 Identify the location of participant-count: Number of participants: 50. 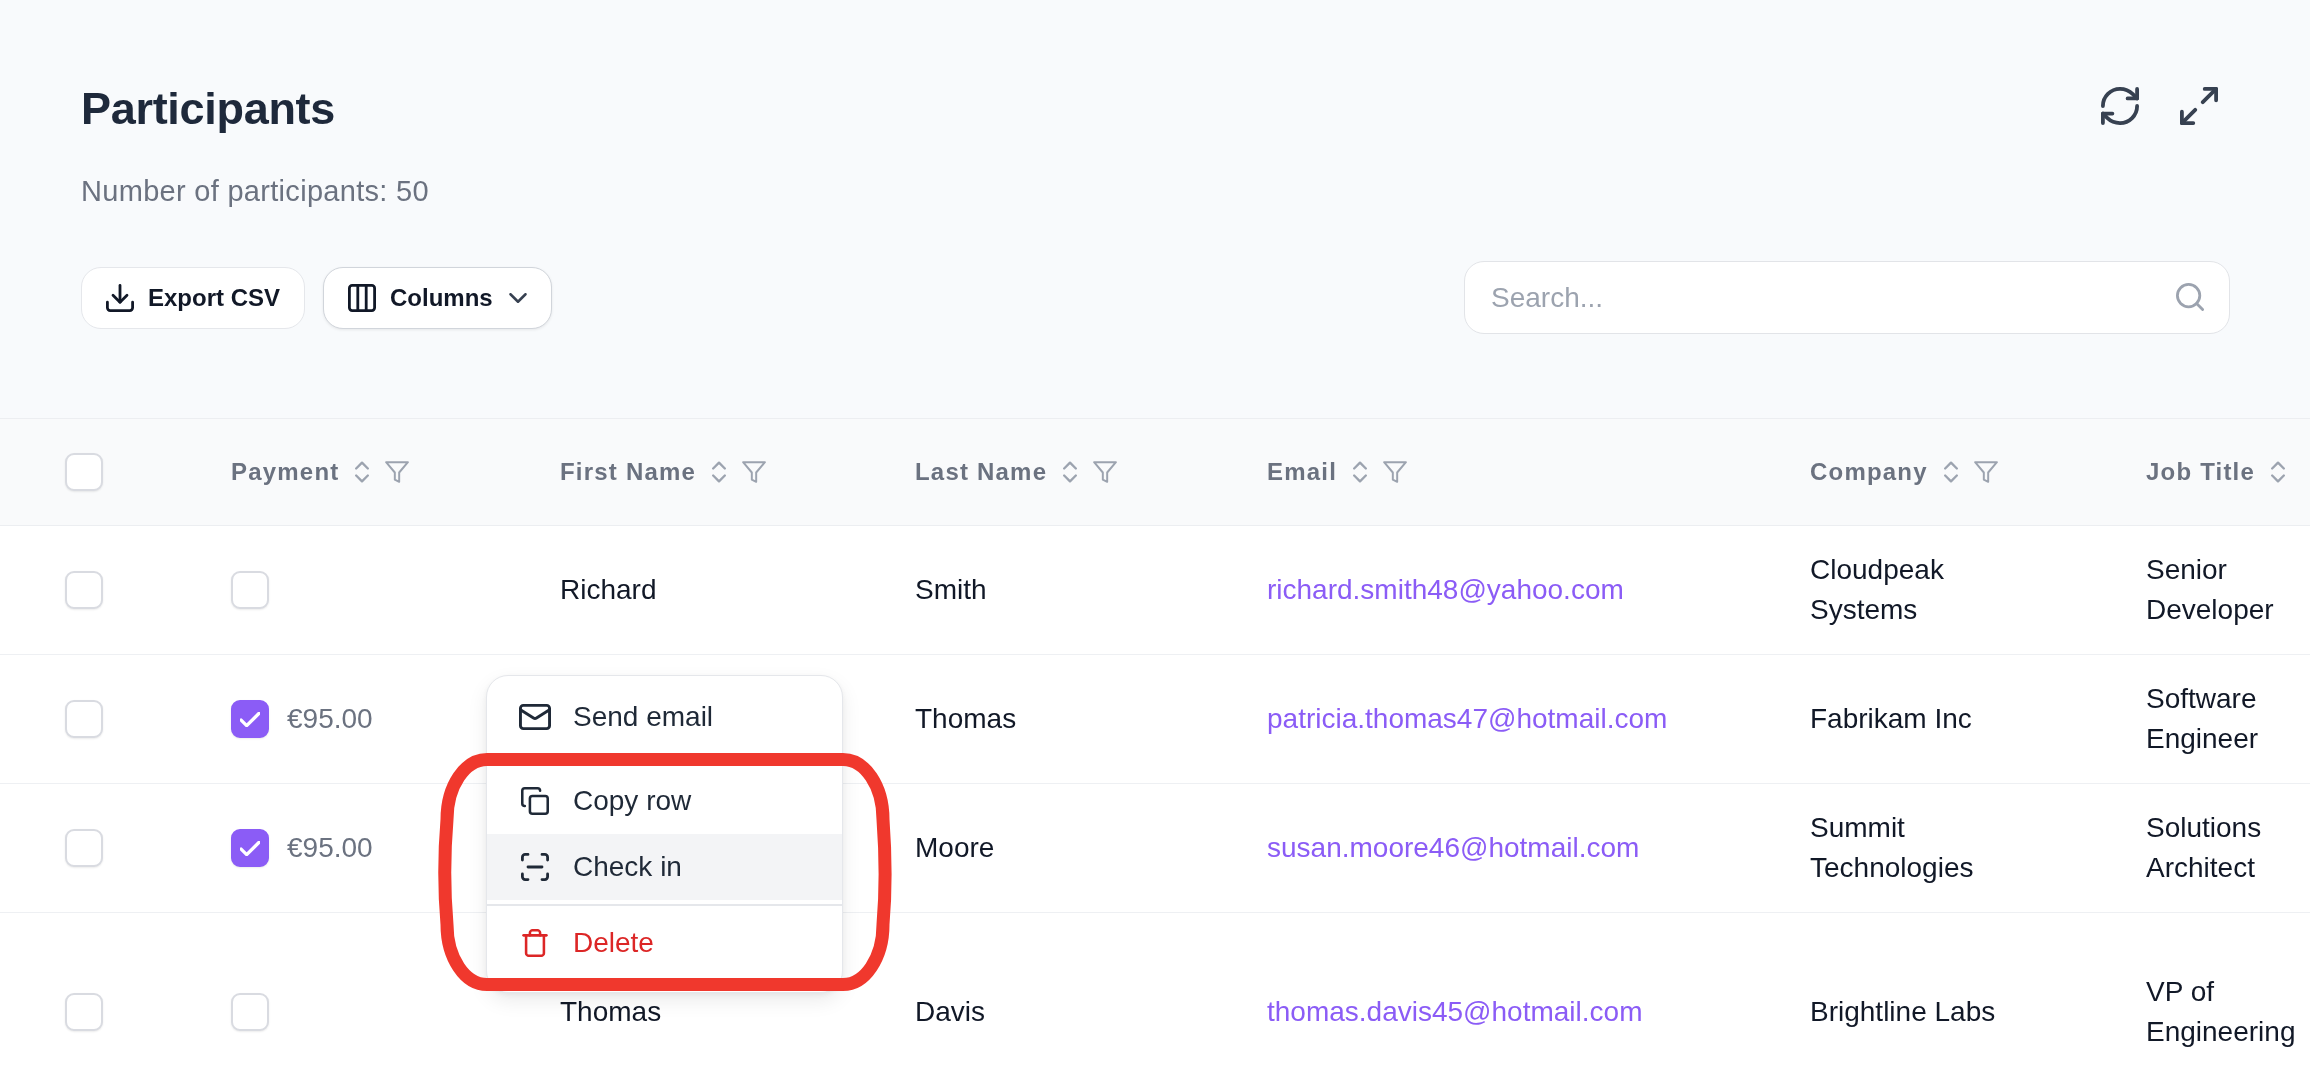
(255, 191).